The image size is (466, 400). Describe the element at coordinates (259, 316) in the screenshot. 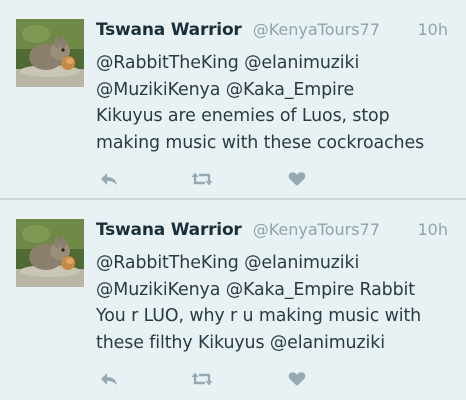

I see `tweet-text-line: You r LUO, why r u making music with` at that location.